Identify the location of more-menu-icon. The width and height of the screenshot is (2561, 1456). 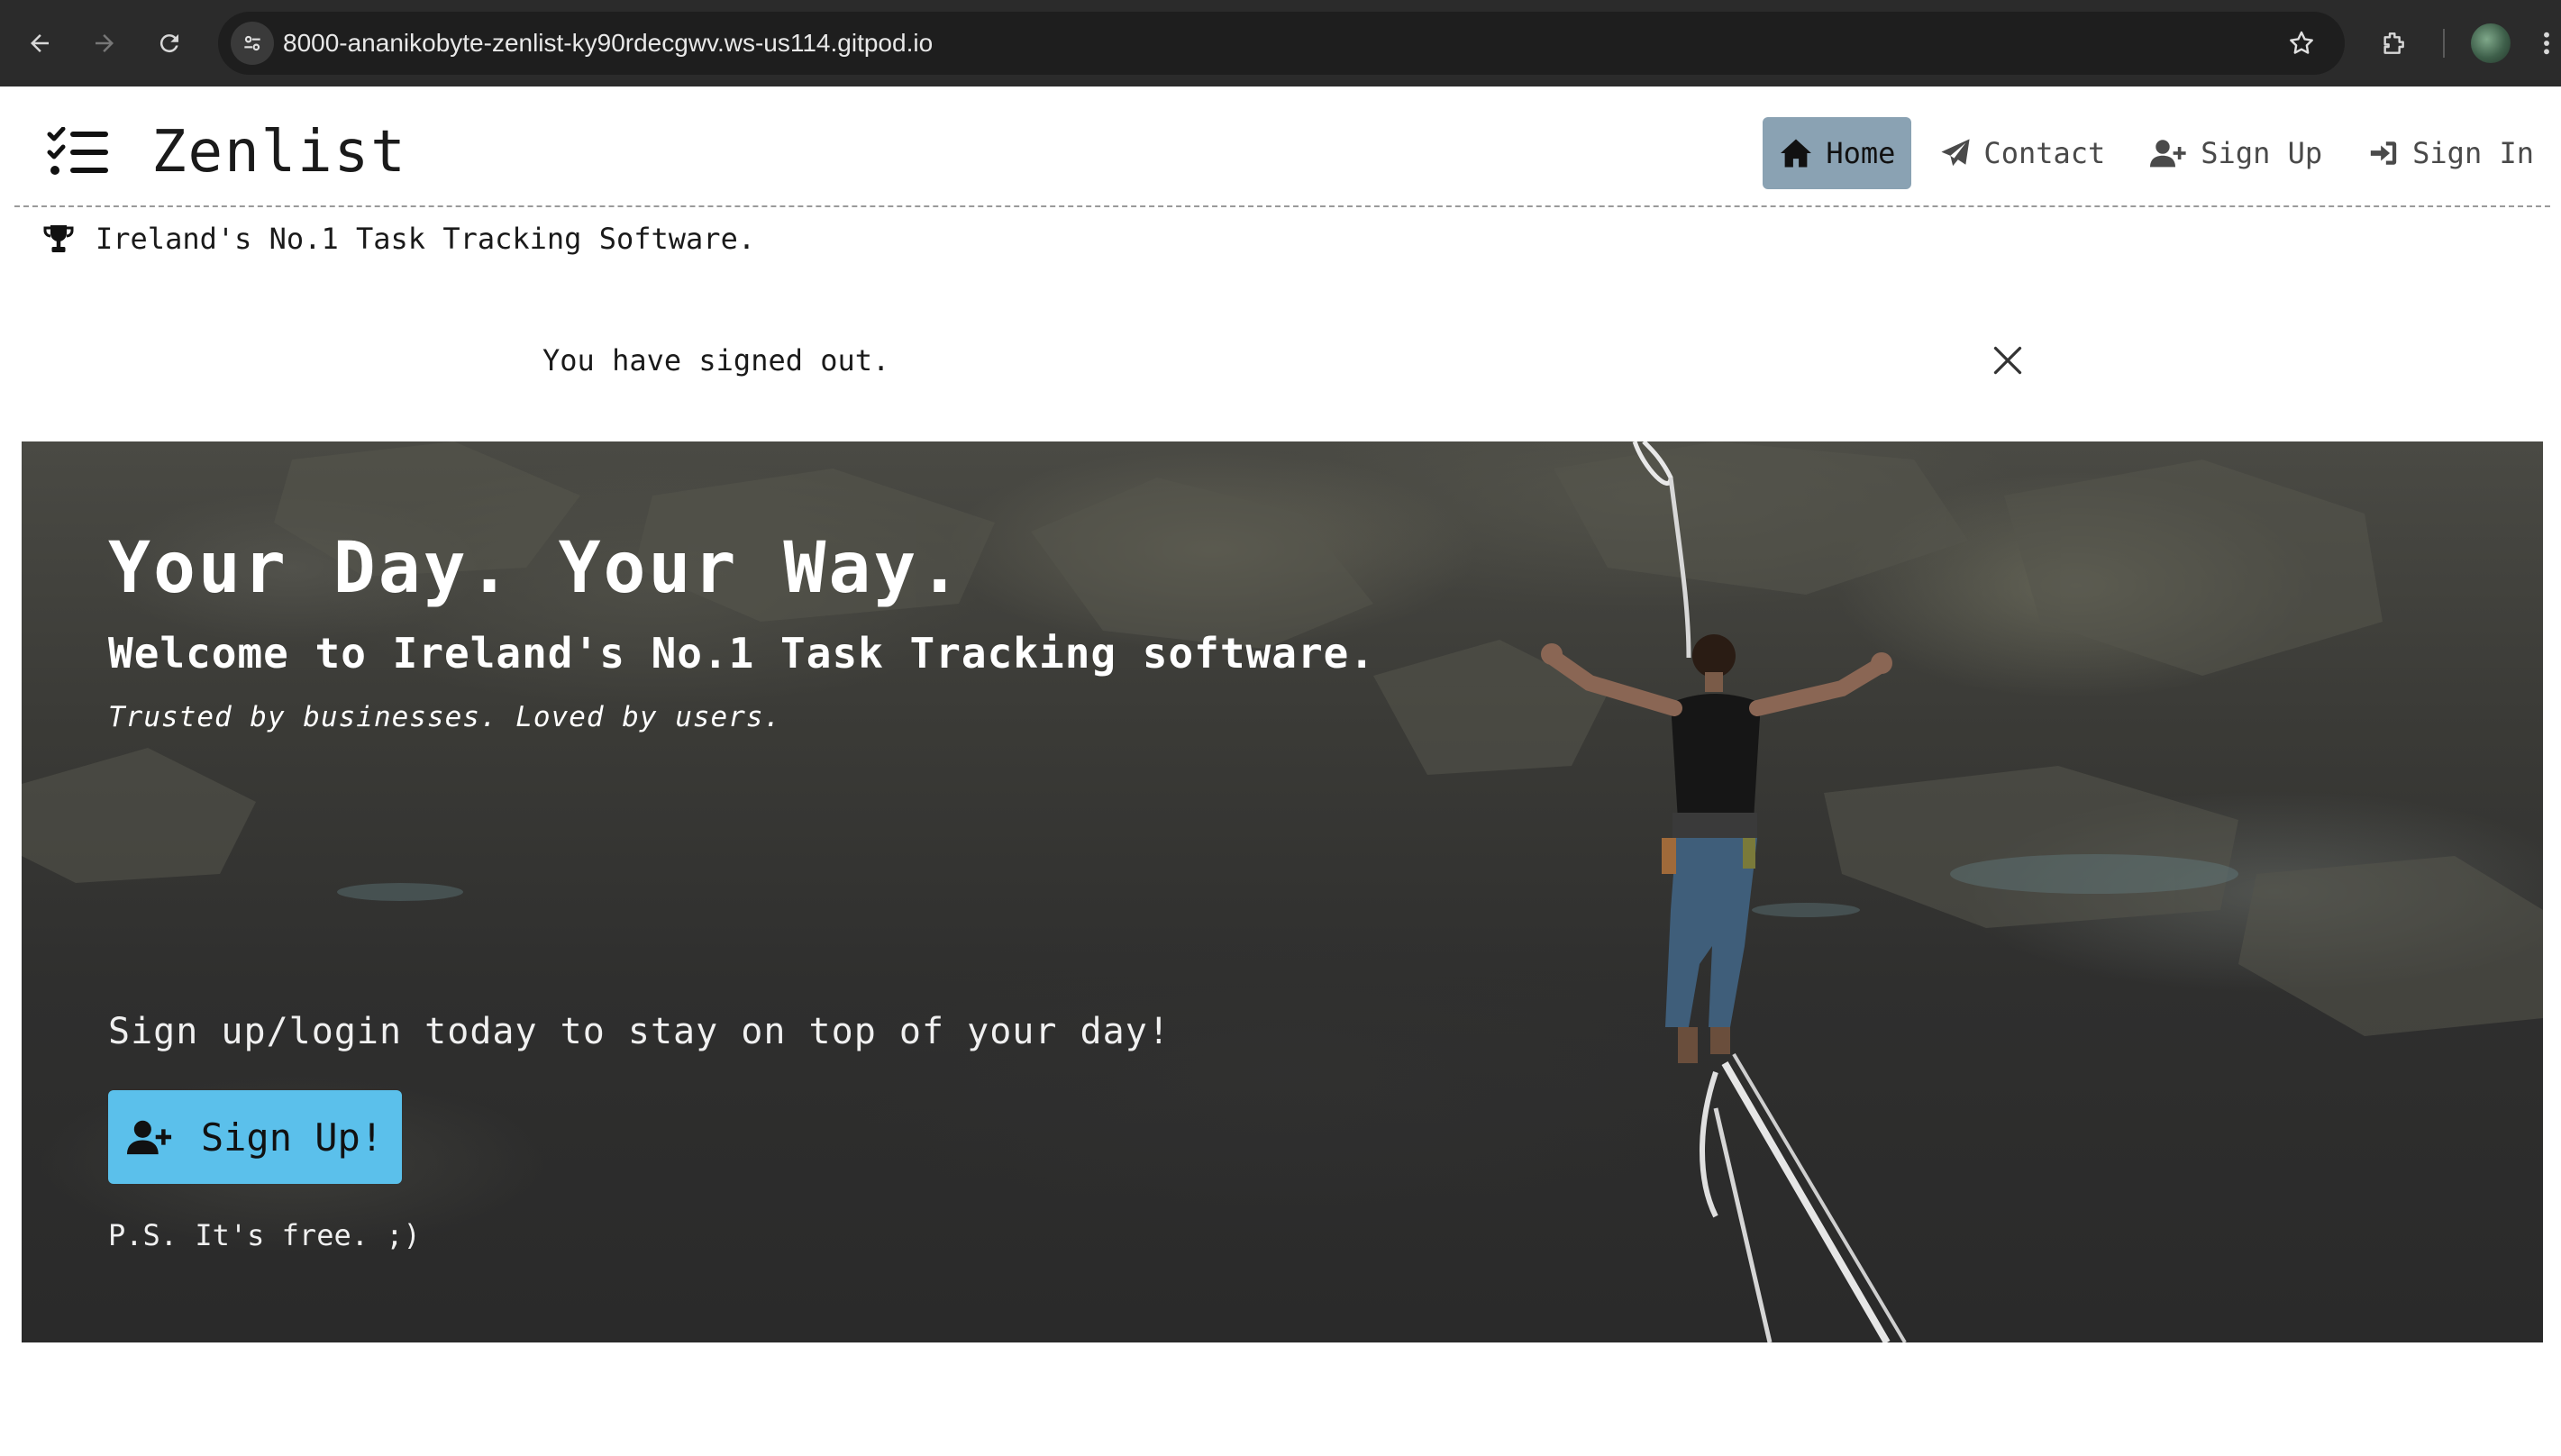
(2546, 43).